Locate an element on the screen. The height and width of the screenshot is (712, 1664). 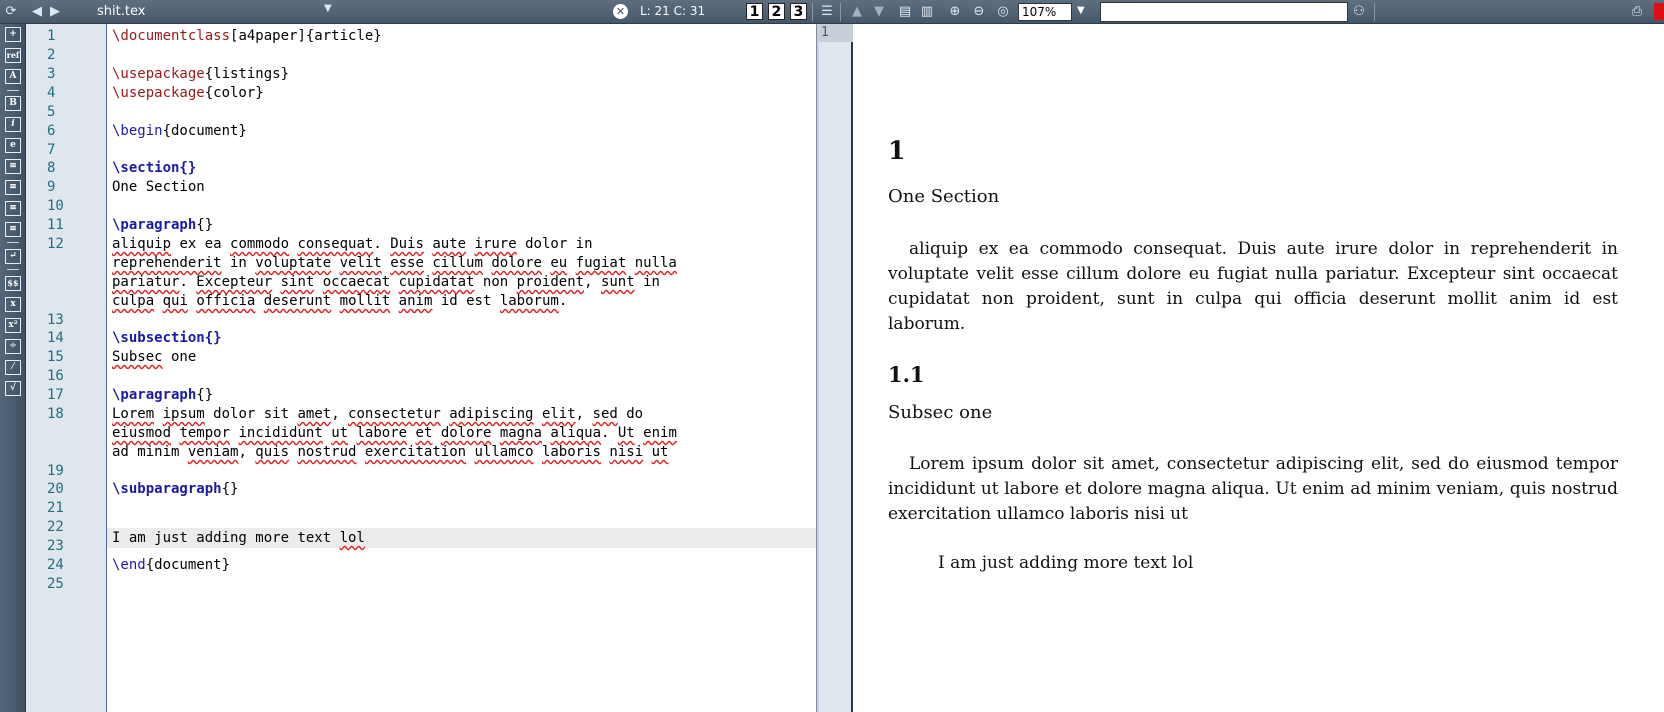
close-viewer-icon is located at coordinates (1659, 11).